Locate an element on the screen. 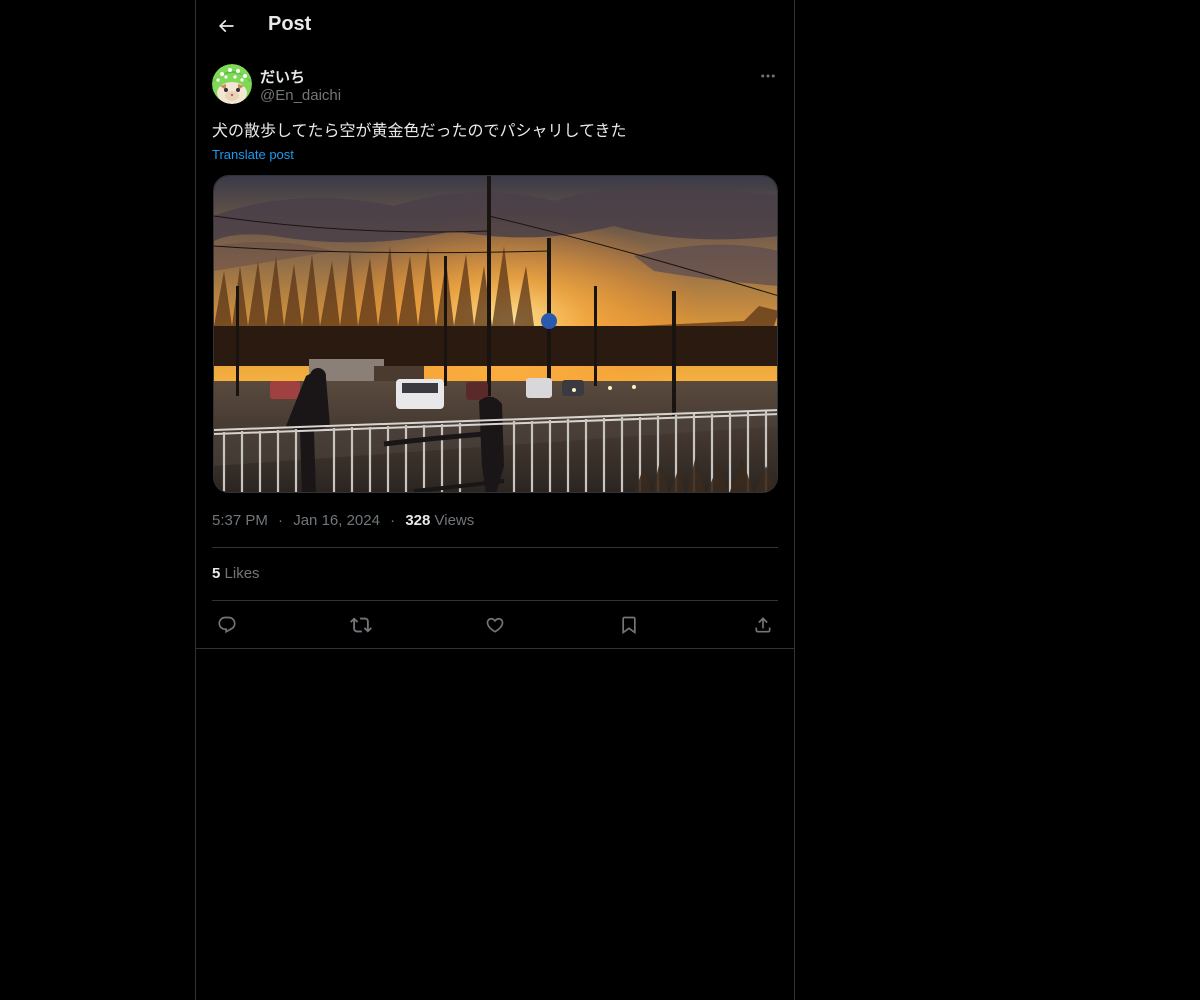  bookmark-button is located at coordinates (629, 625).